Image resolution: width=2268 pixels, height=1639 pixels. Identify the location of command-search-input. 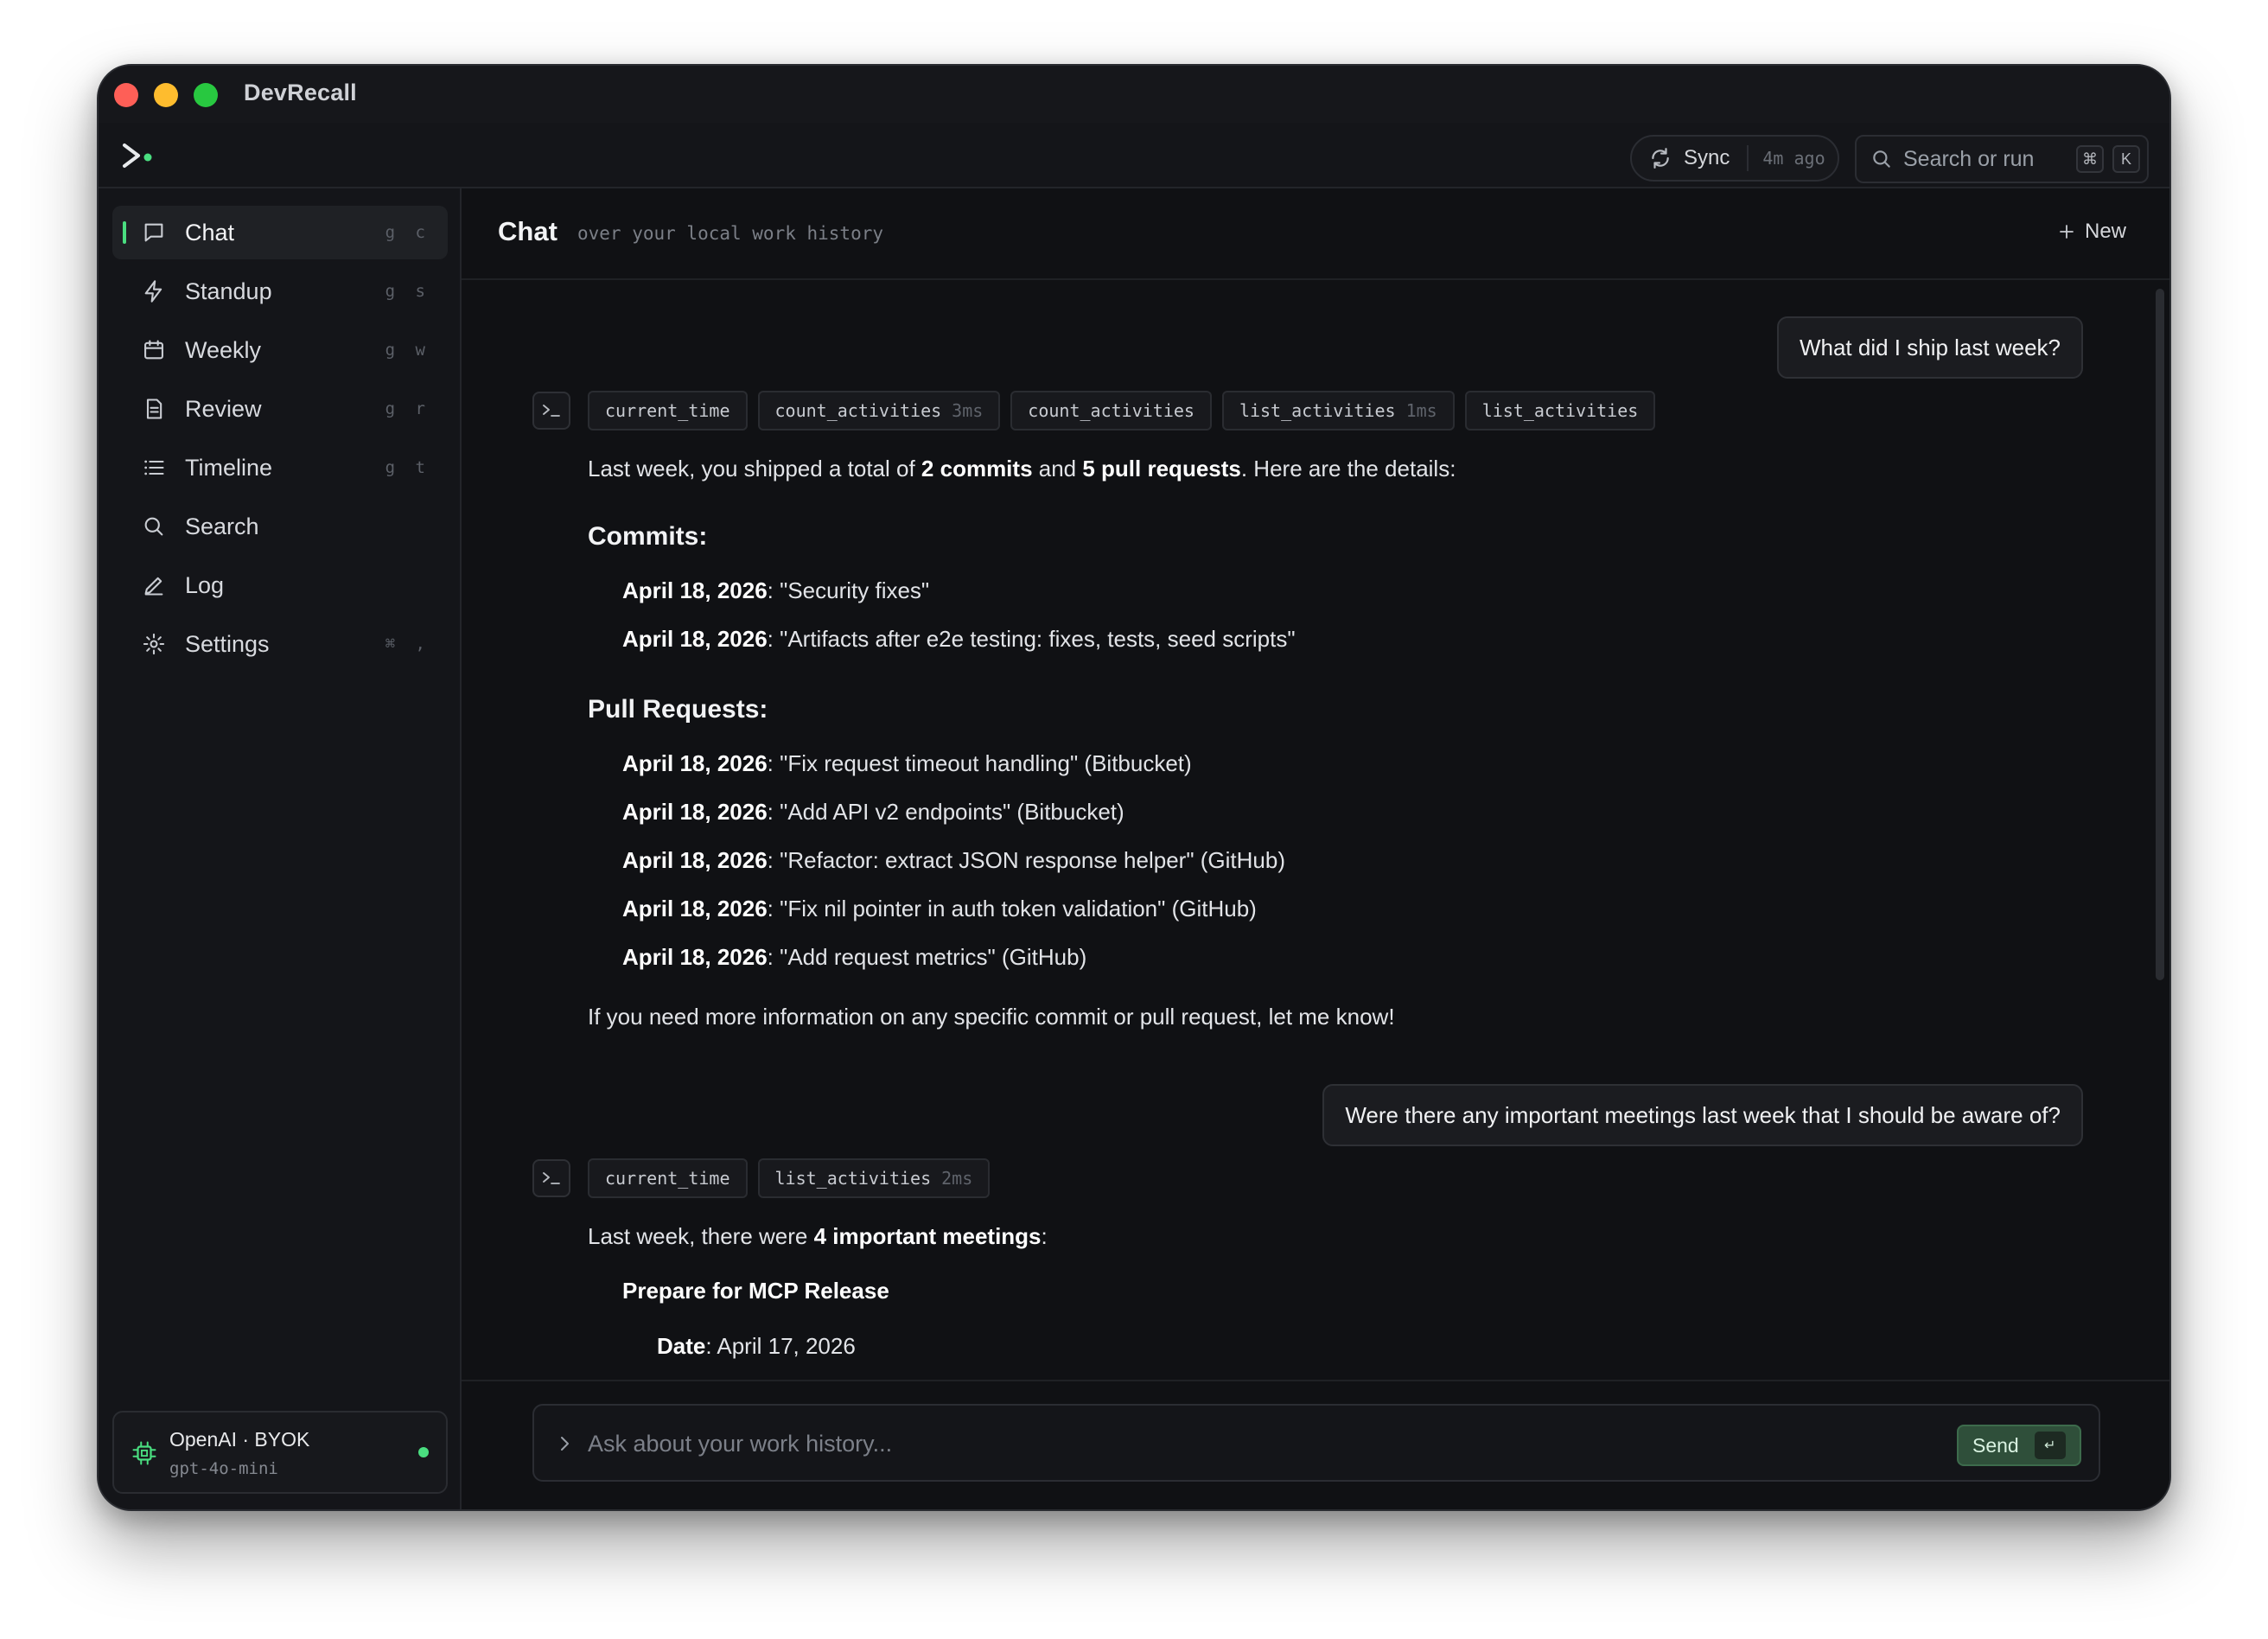
(1985, 159).